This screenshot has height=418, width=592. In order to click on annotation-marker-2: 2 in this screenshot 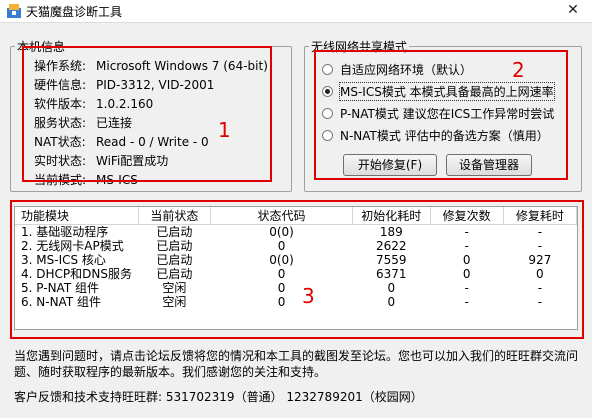, I will do `click(518, 70)`.